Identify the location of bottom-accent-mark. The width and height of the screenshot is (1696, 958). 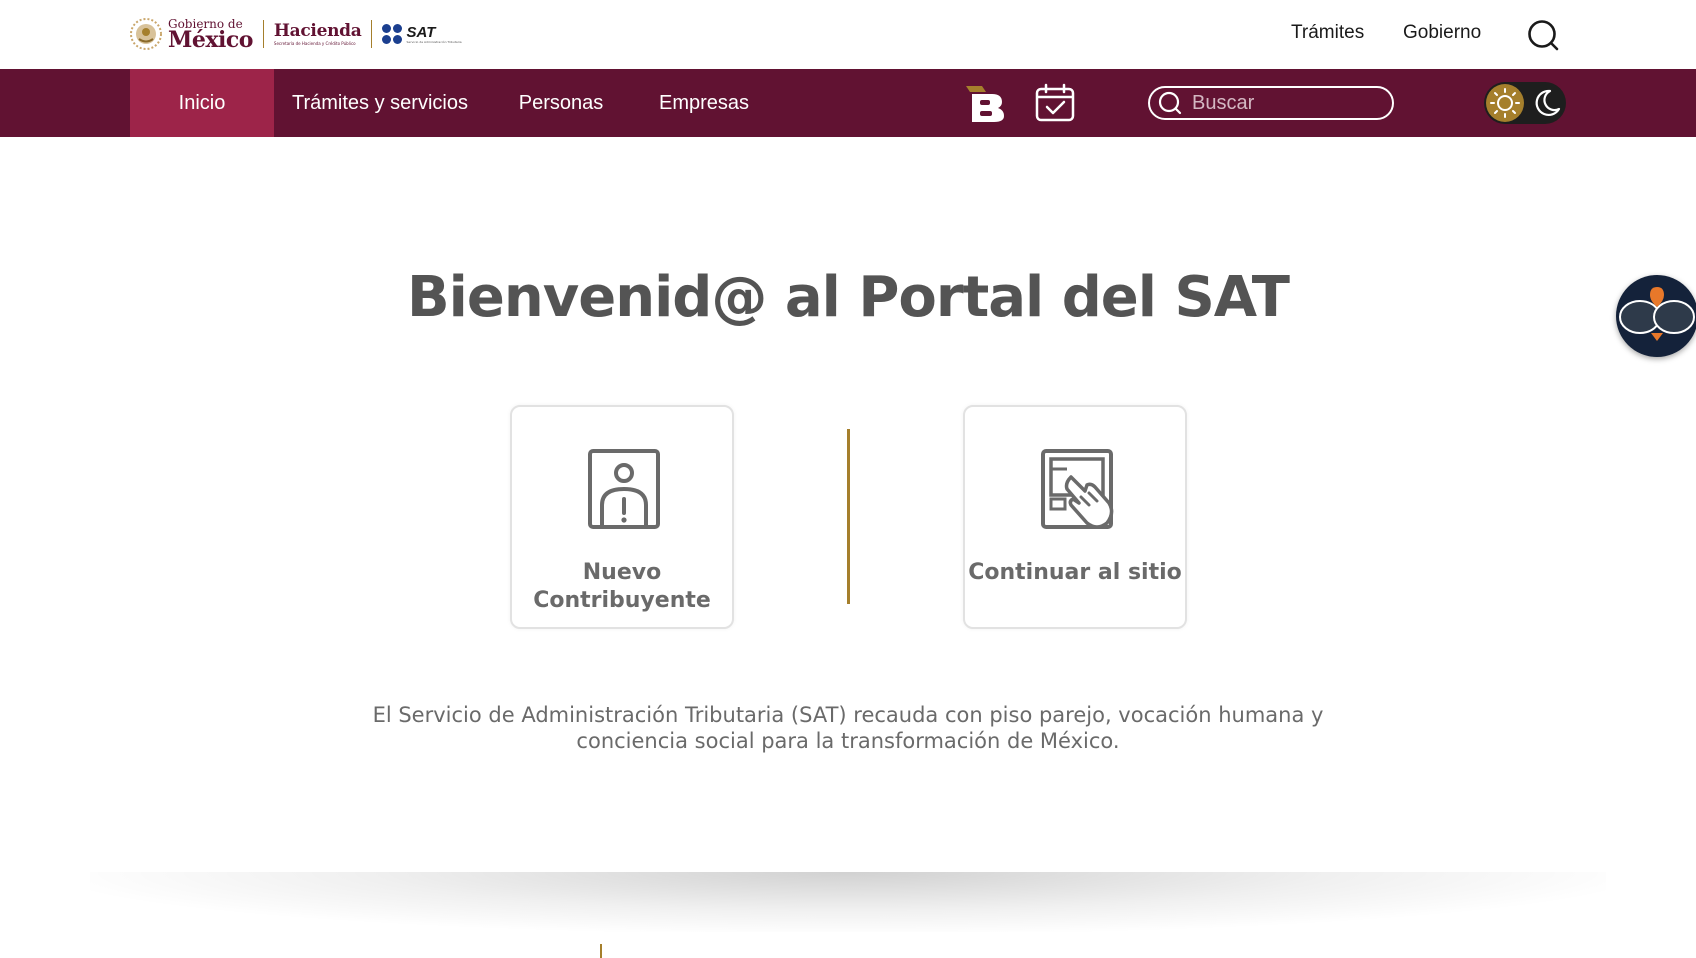
(601, 951).